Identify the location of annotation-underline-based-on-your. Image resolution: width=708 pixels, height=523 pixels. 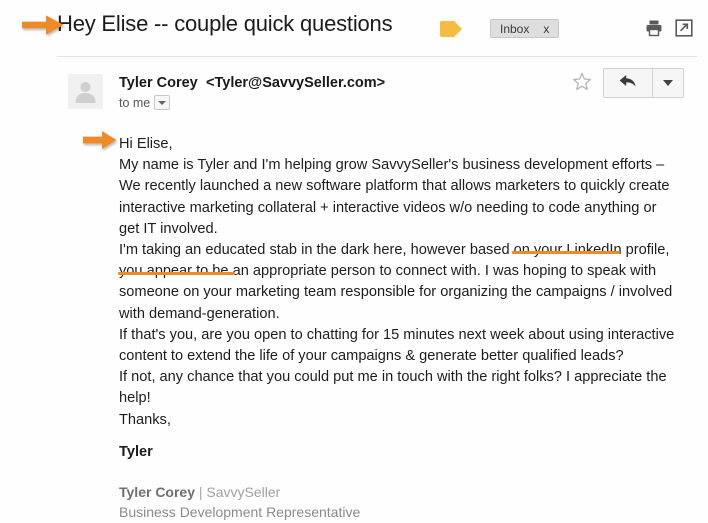
(566, 252).